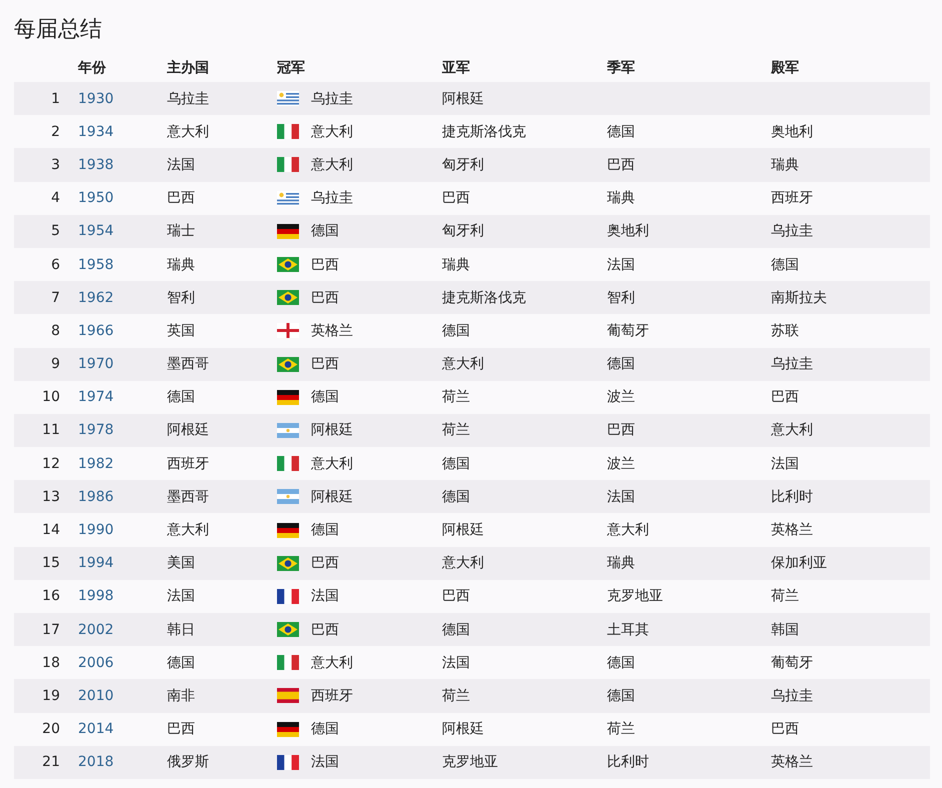 The width and height of the screenshot is (942, 788). I want to click on table-cell: 韩国, so click(785, 629).